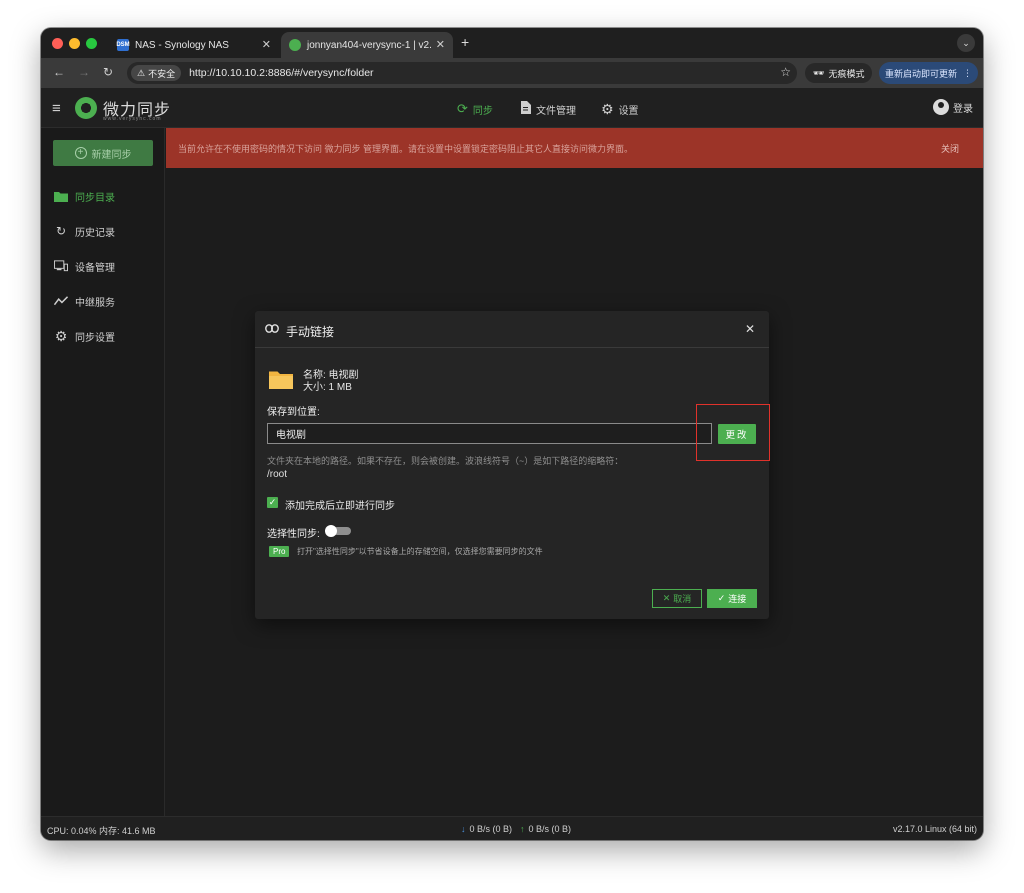 The width and height of the screenshot is (1024, 893). Describe the element at coordinates (310, 332) in the screenshot. I see `dialog-title: 手动链接` at that location.